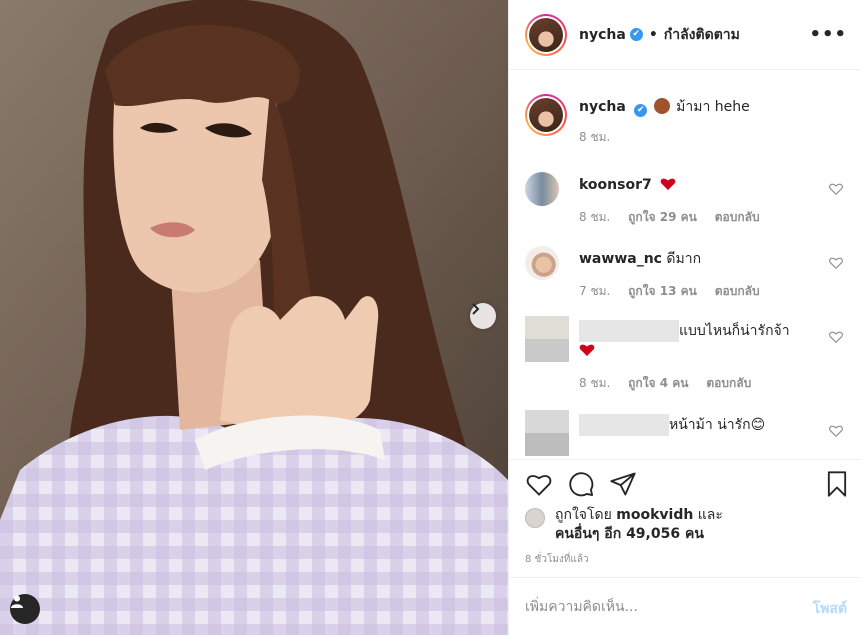 This screenshot has width=860, height=635. Describe the element at coordinates (581, 484) in the screenshot. I see `comment-bubble-icon` at that location.